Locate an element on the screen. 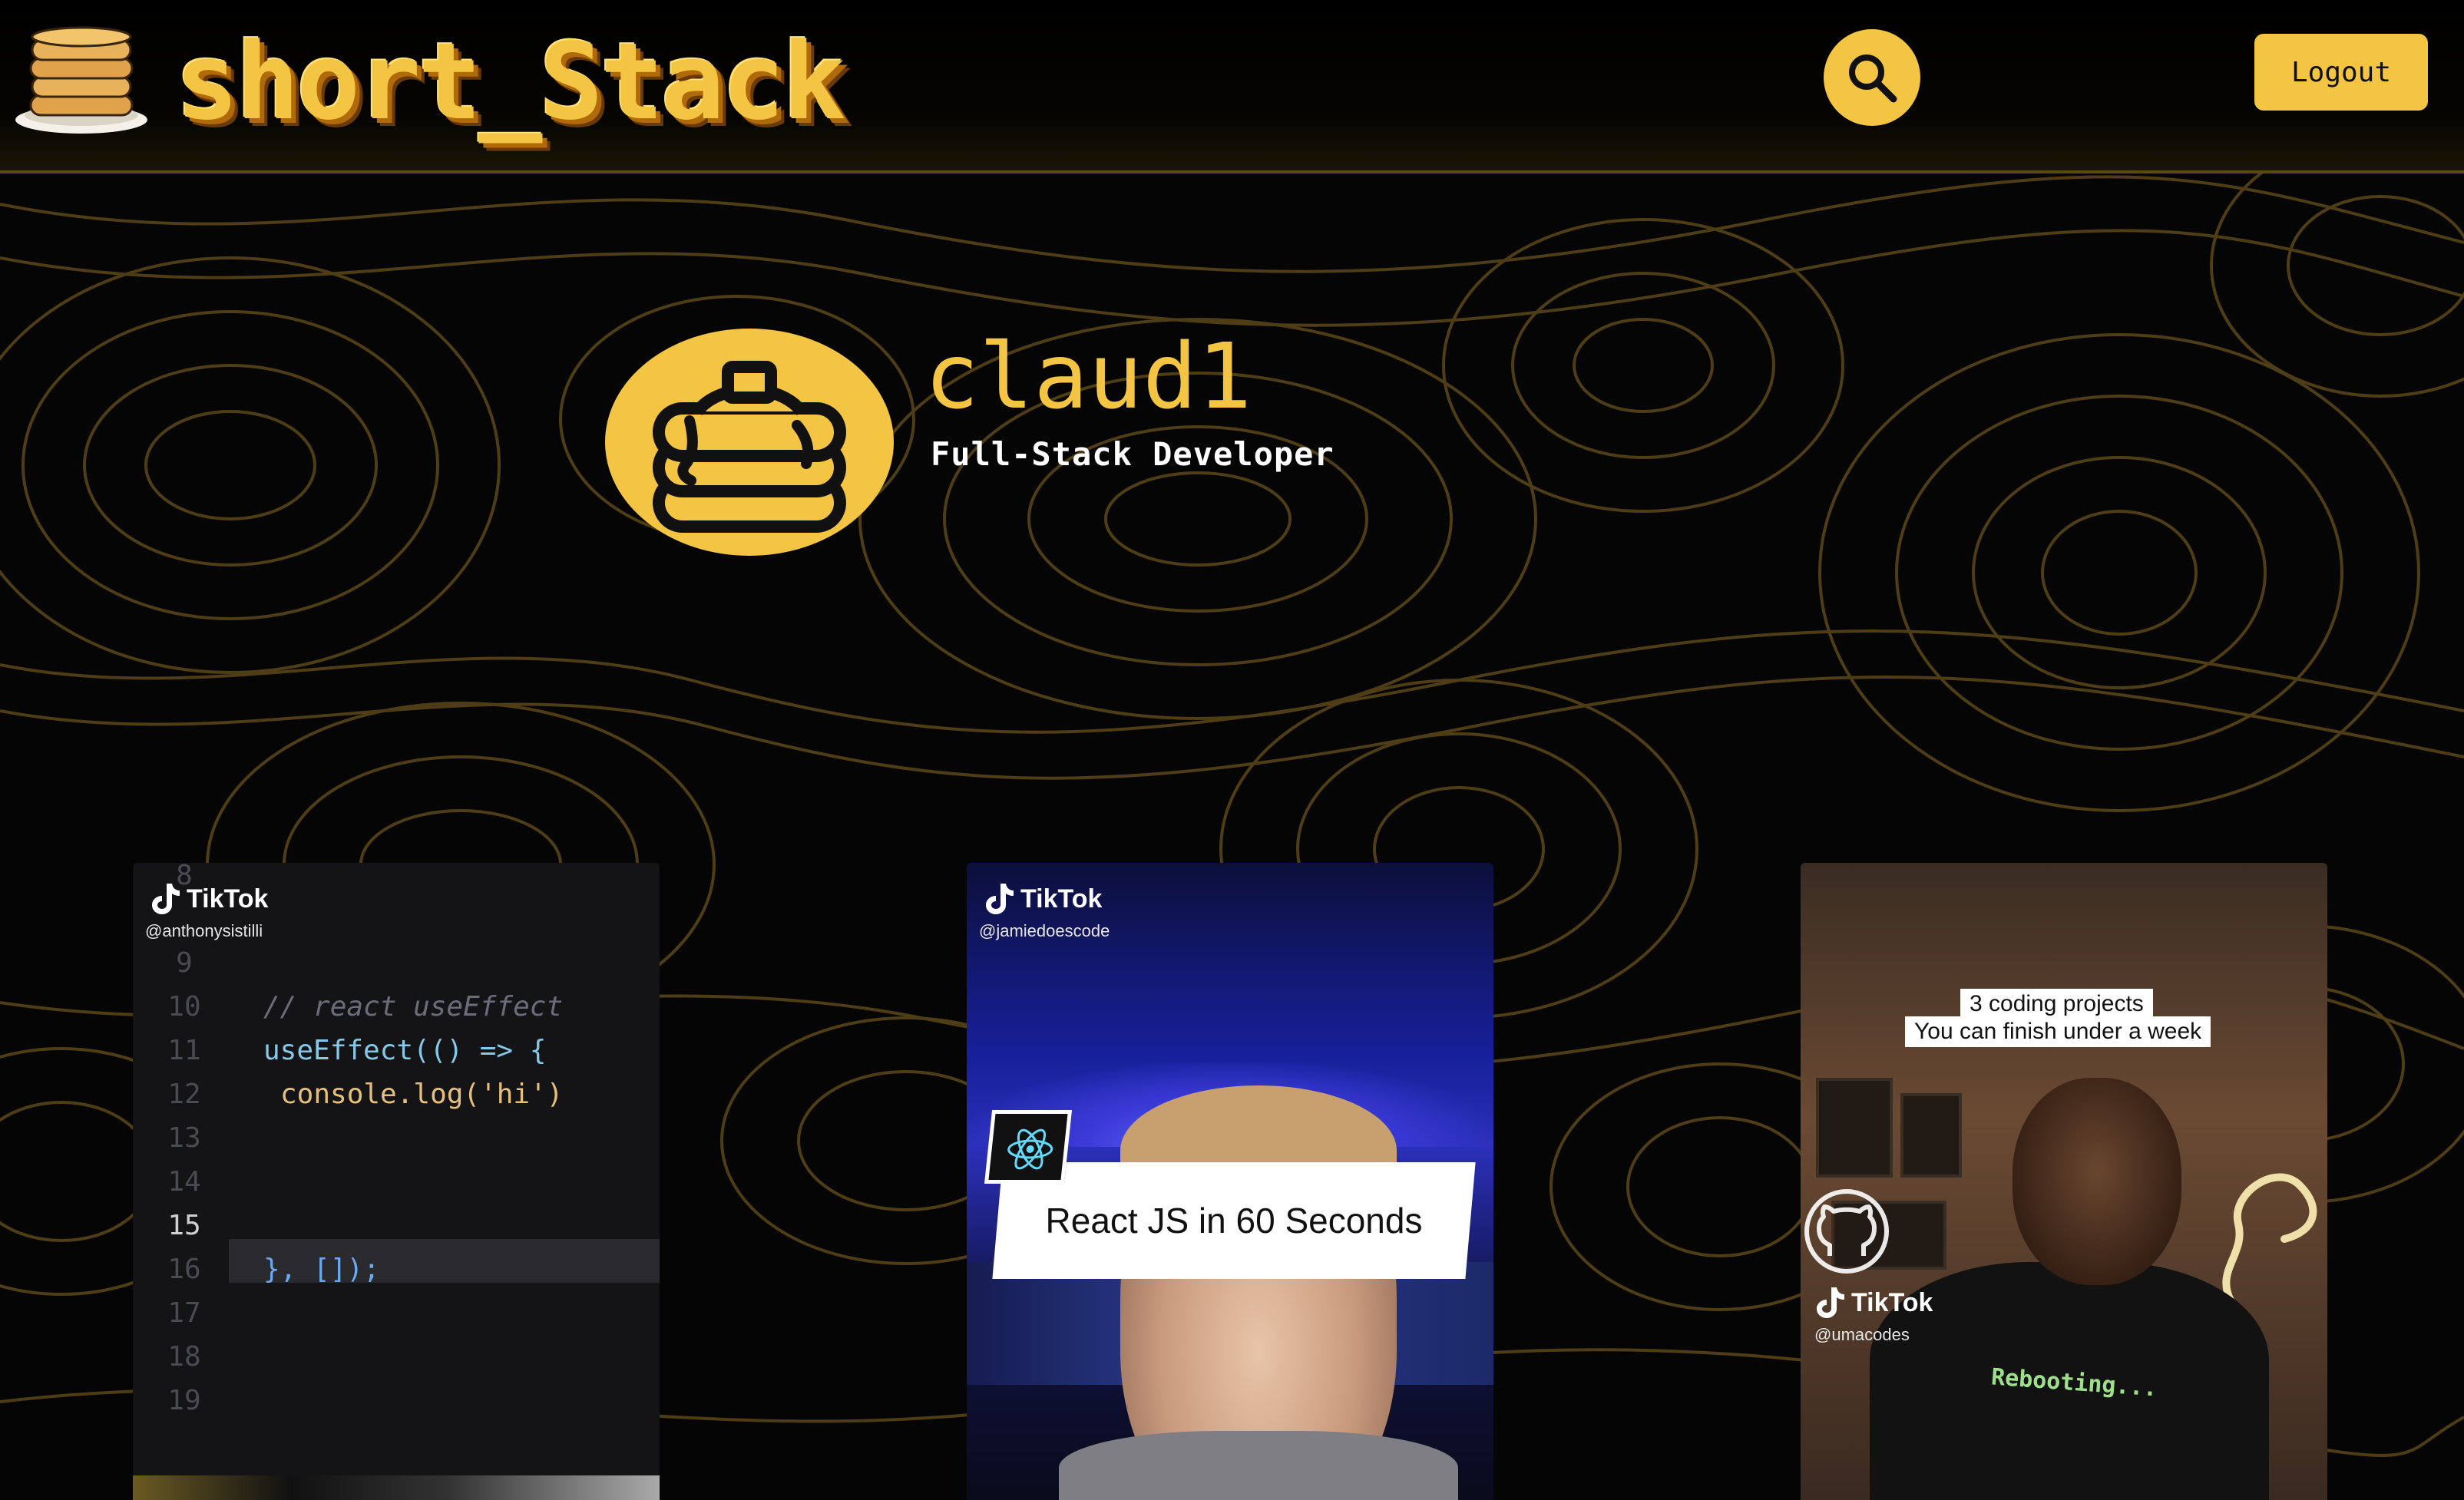  caption-line-1: 3 coding projects is located at coordinates (2056, 1004).